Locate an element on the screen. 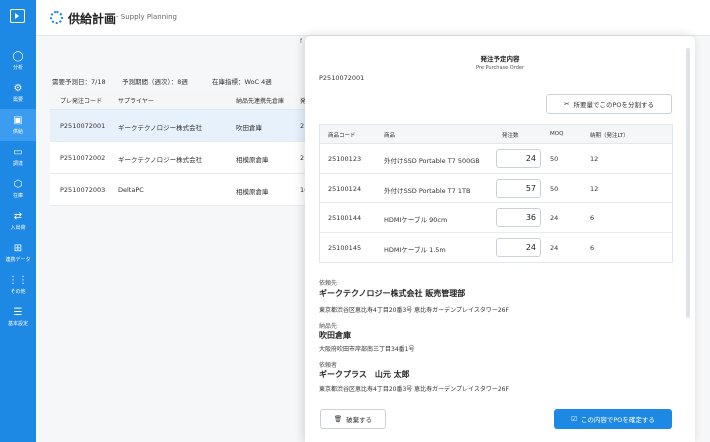 This screenshot has height=442, width=710. sidebar-item-label: 分析 is located at coordinates (17, 67).